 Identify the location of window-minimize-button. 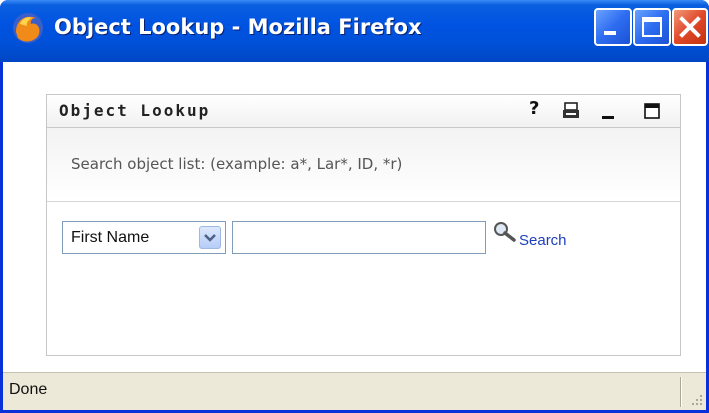
(613, 27).